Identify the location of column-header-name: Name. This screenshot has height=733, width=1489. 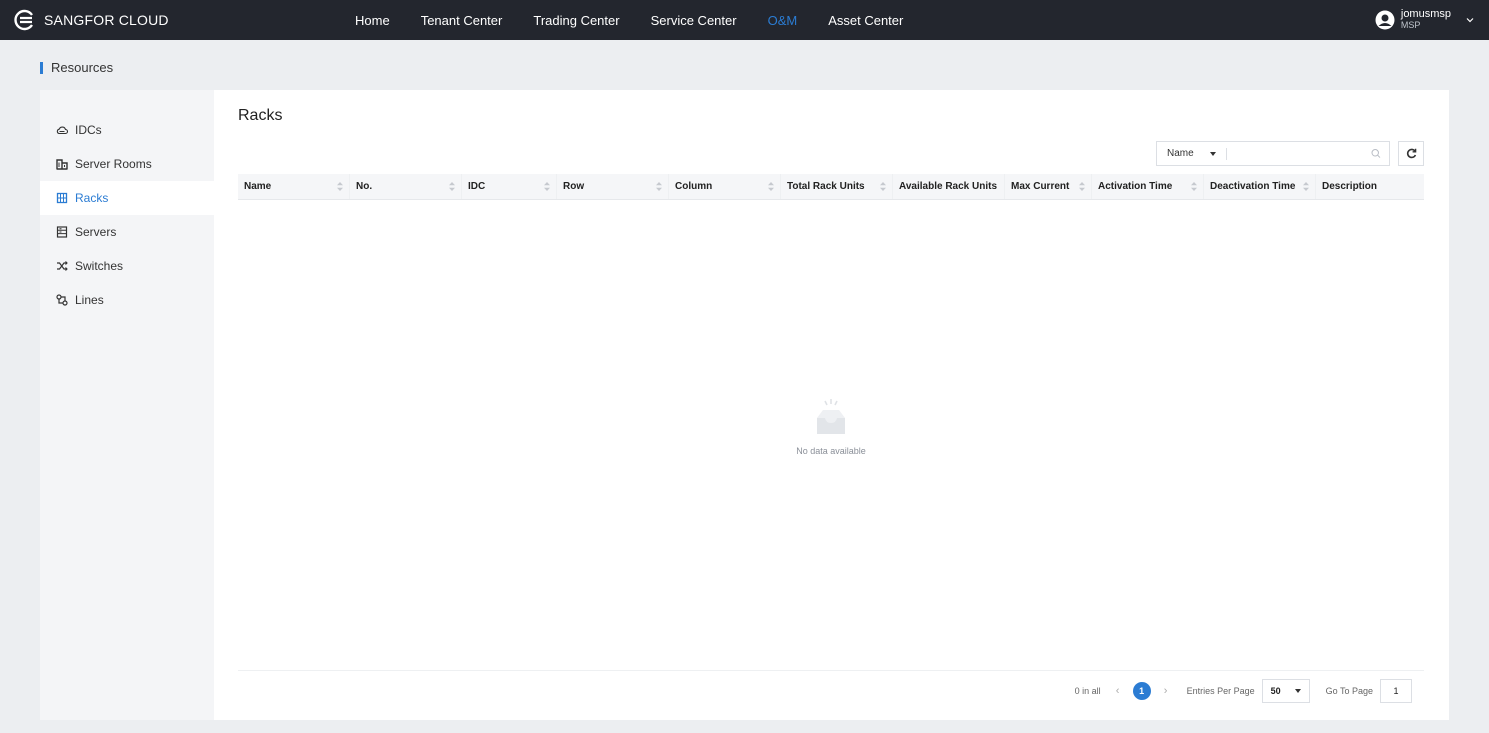
(294, 186).